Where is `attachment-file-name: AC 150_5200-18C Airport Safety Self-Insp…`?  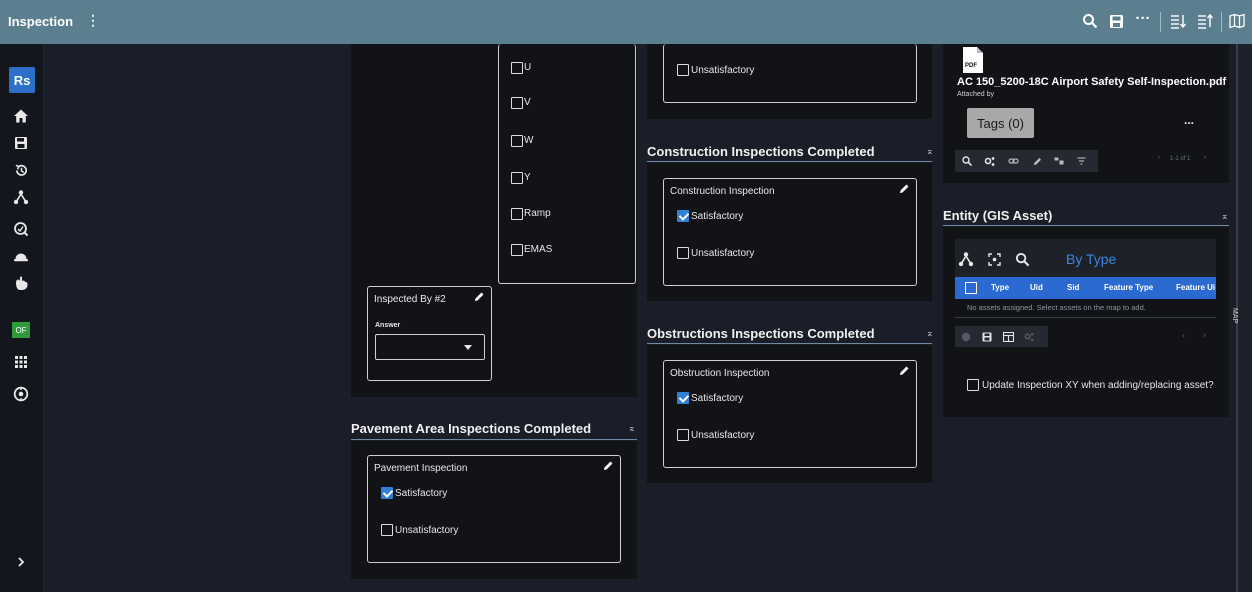
attachment-file-name: AC 150_5200-18C Airport Safety Self-Insp… is located at coordinates (1091, 82).